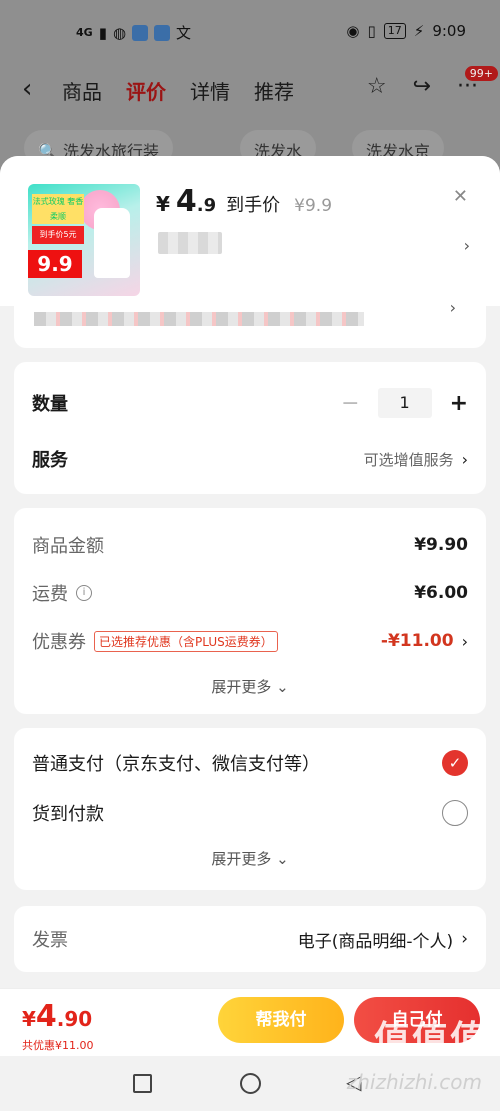 The width and height of the screenshot is (500, 1111). I want to click on back-icon: ‹, so click(27, 89).